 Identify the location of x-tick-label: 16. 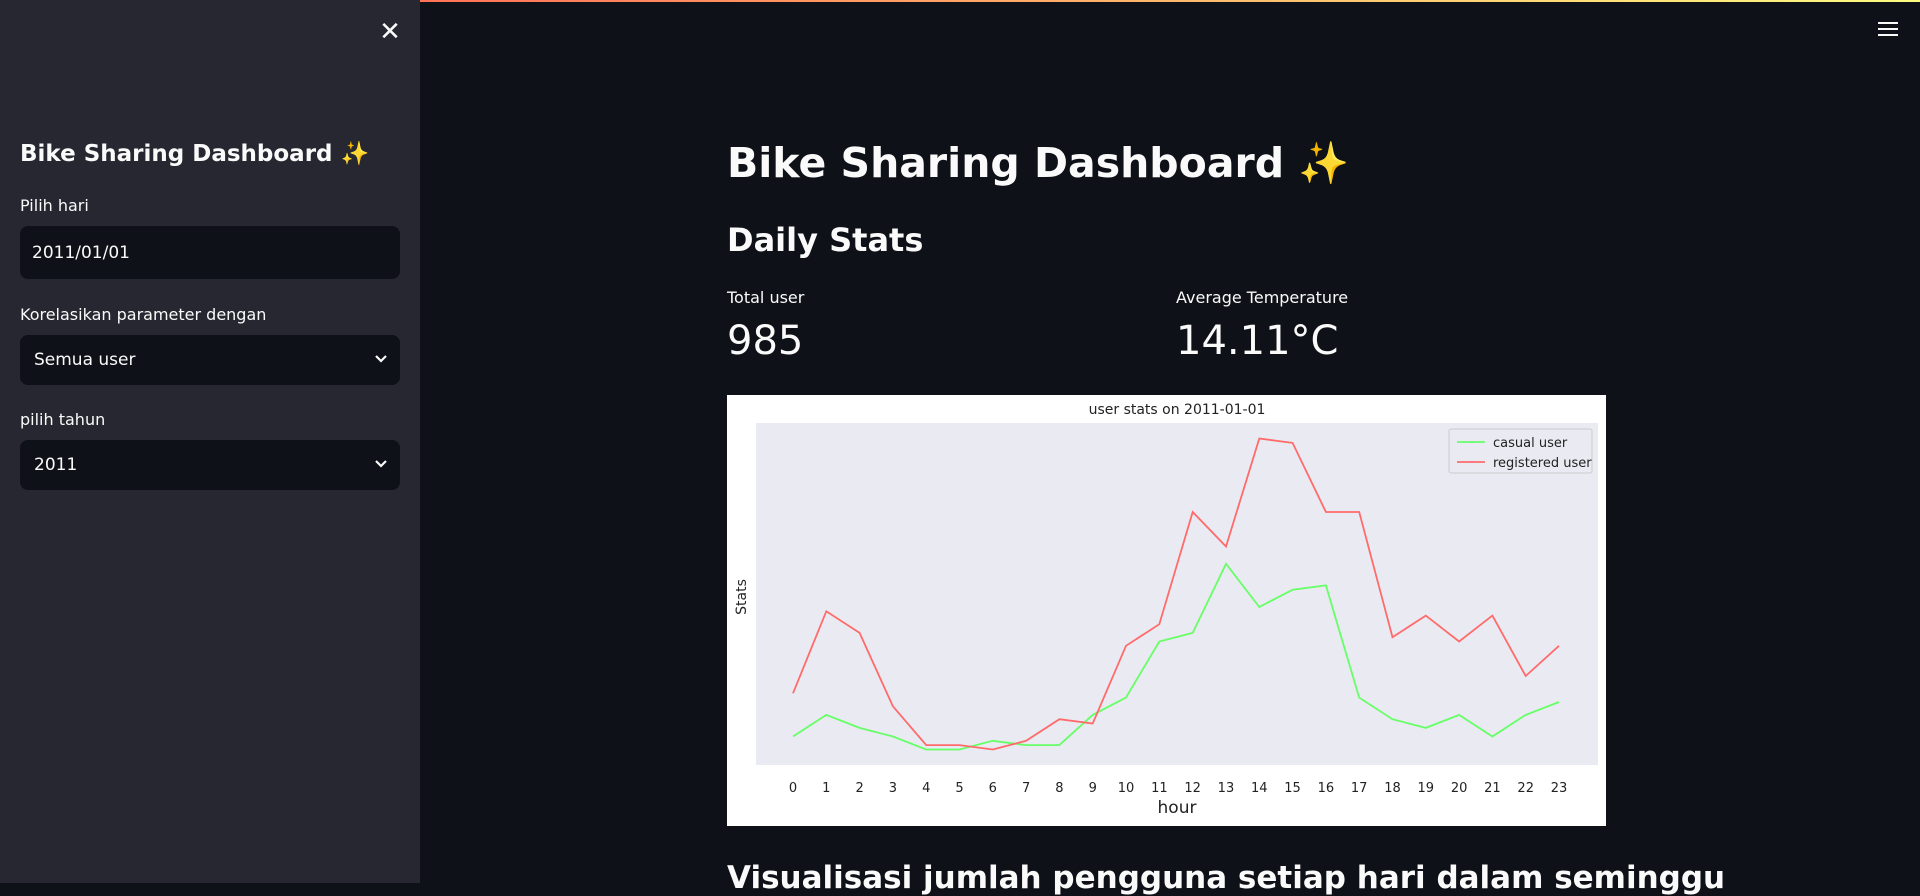
(1326, 788).